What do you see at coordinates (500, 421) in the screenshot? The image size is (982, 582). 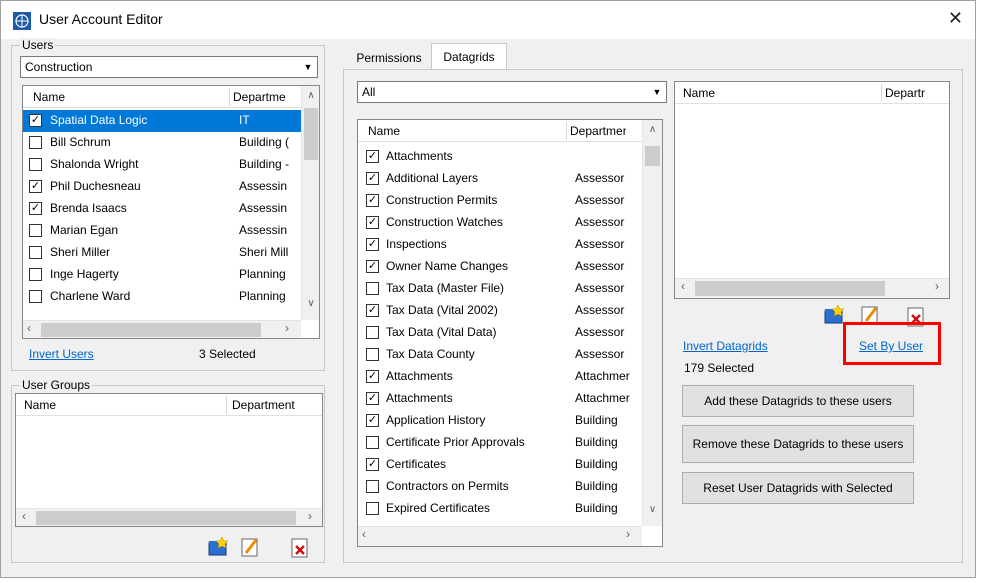 I see `list-item: ✓ Application History Building` at bounding box center [500, 421].